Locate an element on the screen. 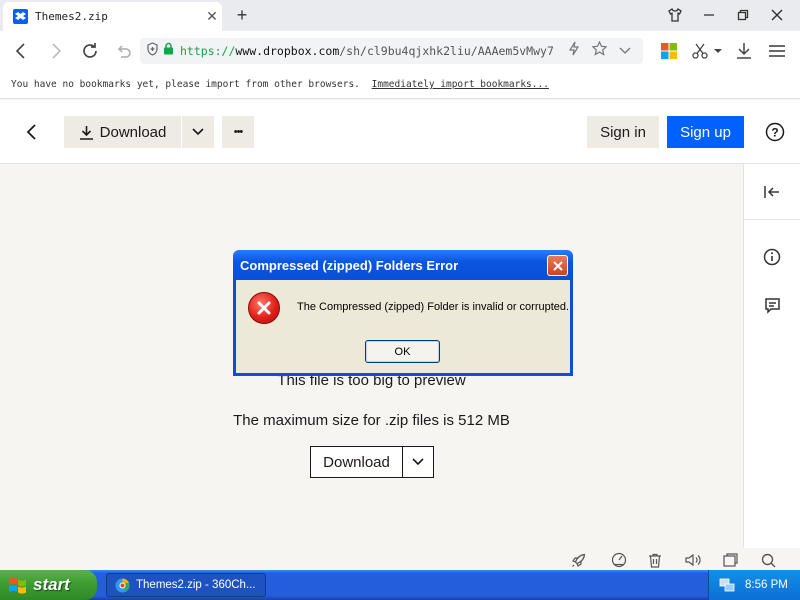 This screenshot has height=600, width=800. dialog-close-button is located at coordinates (557, 265).